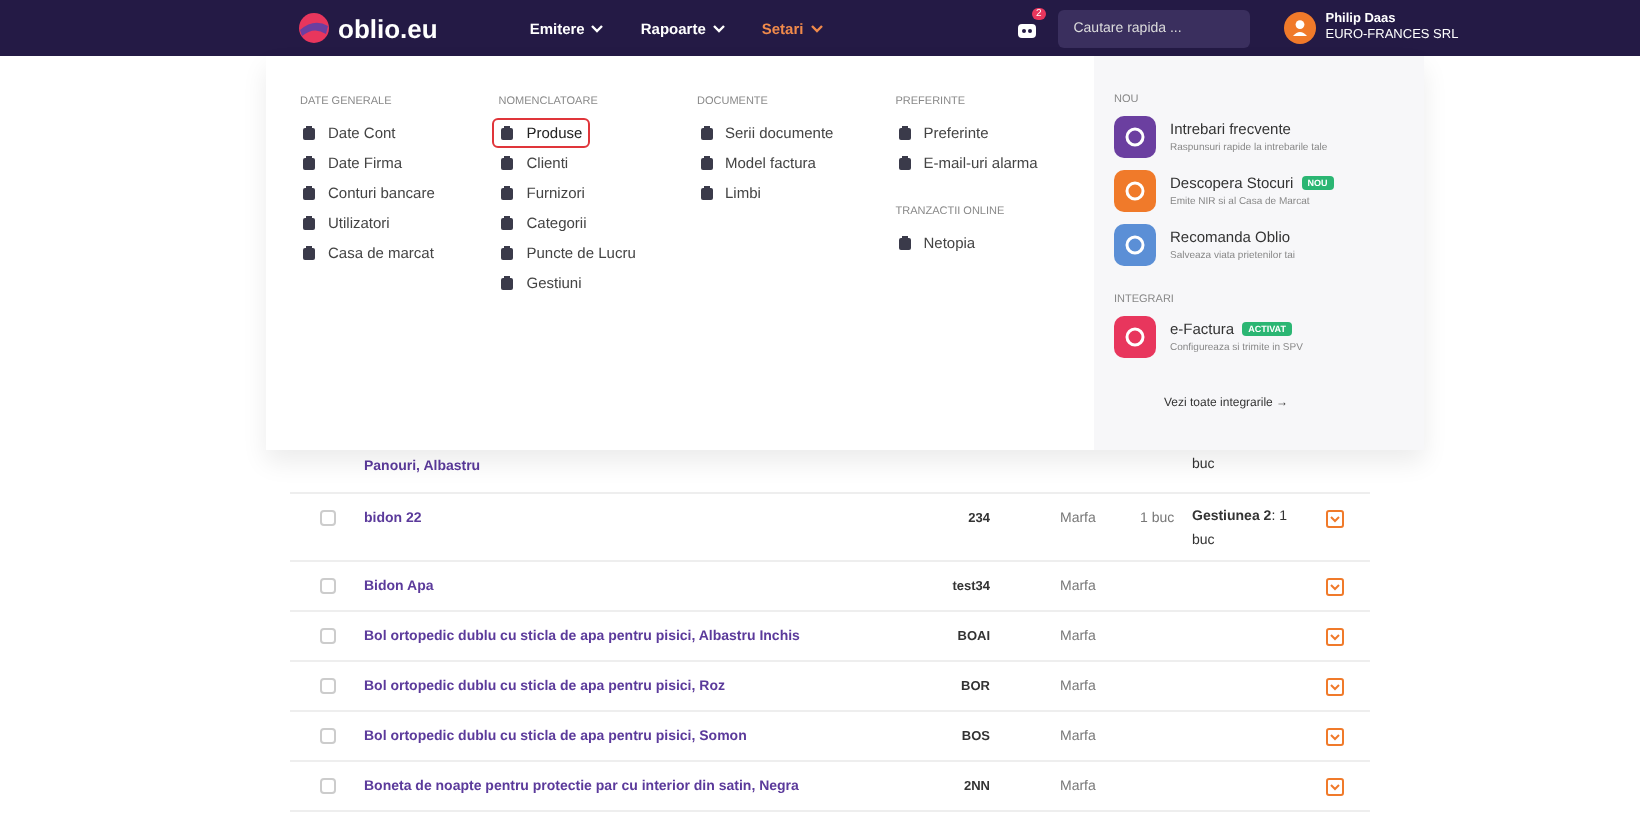  Describe the element at coordinates (314, 28) in the screenshot. I see `logo-icon` at that location.